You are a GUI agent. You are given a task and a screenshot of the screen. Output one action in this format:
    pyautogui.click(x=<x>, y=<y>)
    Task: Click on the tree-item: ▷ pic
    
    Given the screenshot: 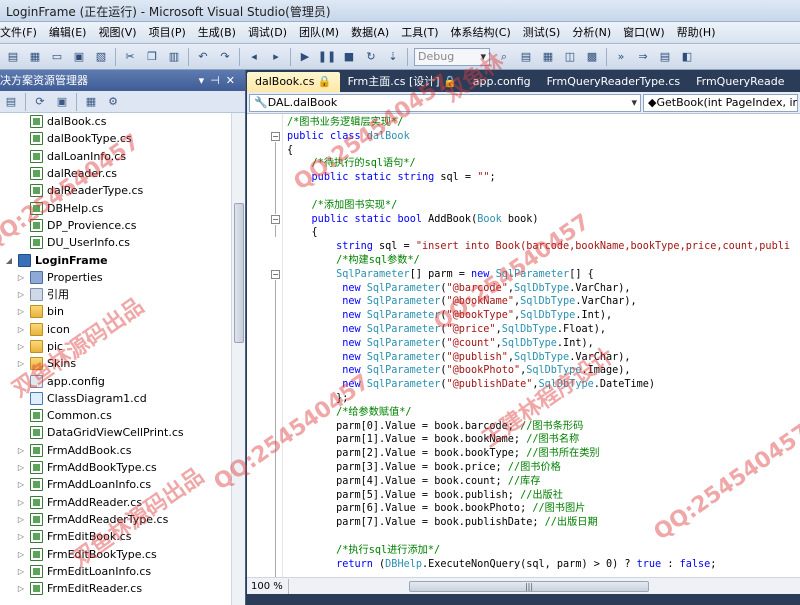 What is the action you would take?
    pyautogui.click(x=116, y=346)
    